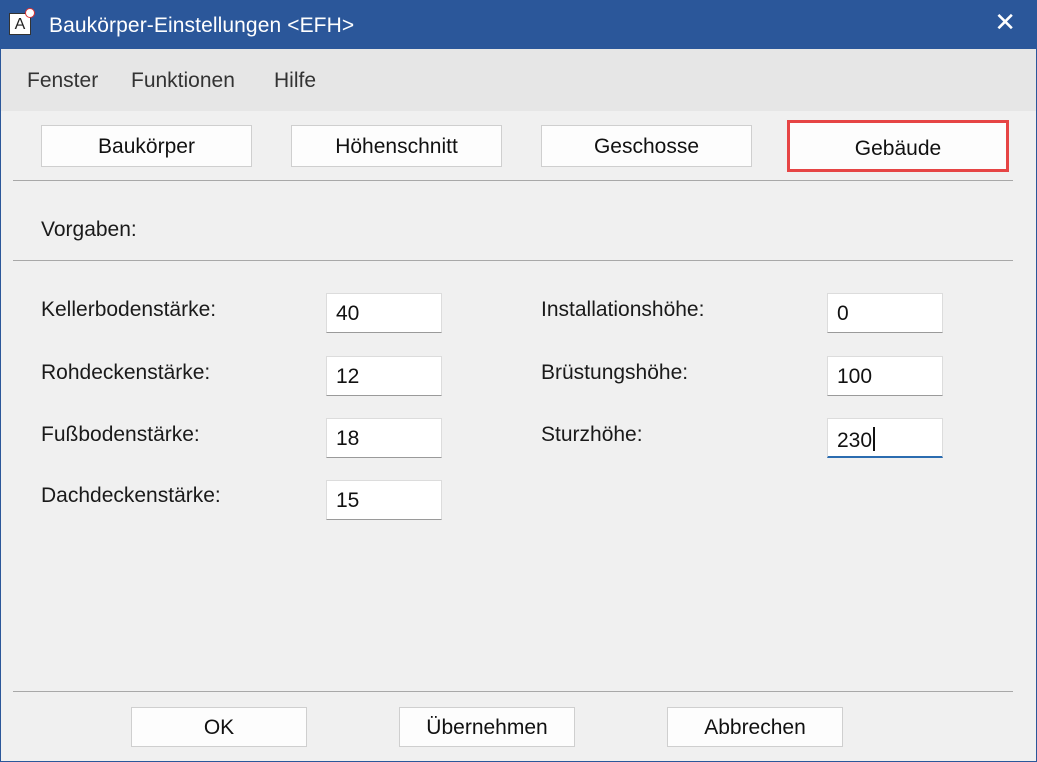 The width and height of the screenshot is (1037, 762). I want to click on value-bruestungshoehe: 100, so click(855, 376).